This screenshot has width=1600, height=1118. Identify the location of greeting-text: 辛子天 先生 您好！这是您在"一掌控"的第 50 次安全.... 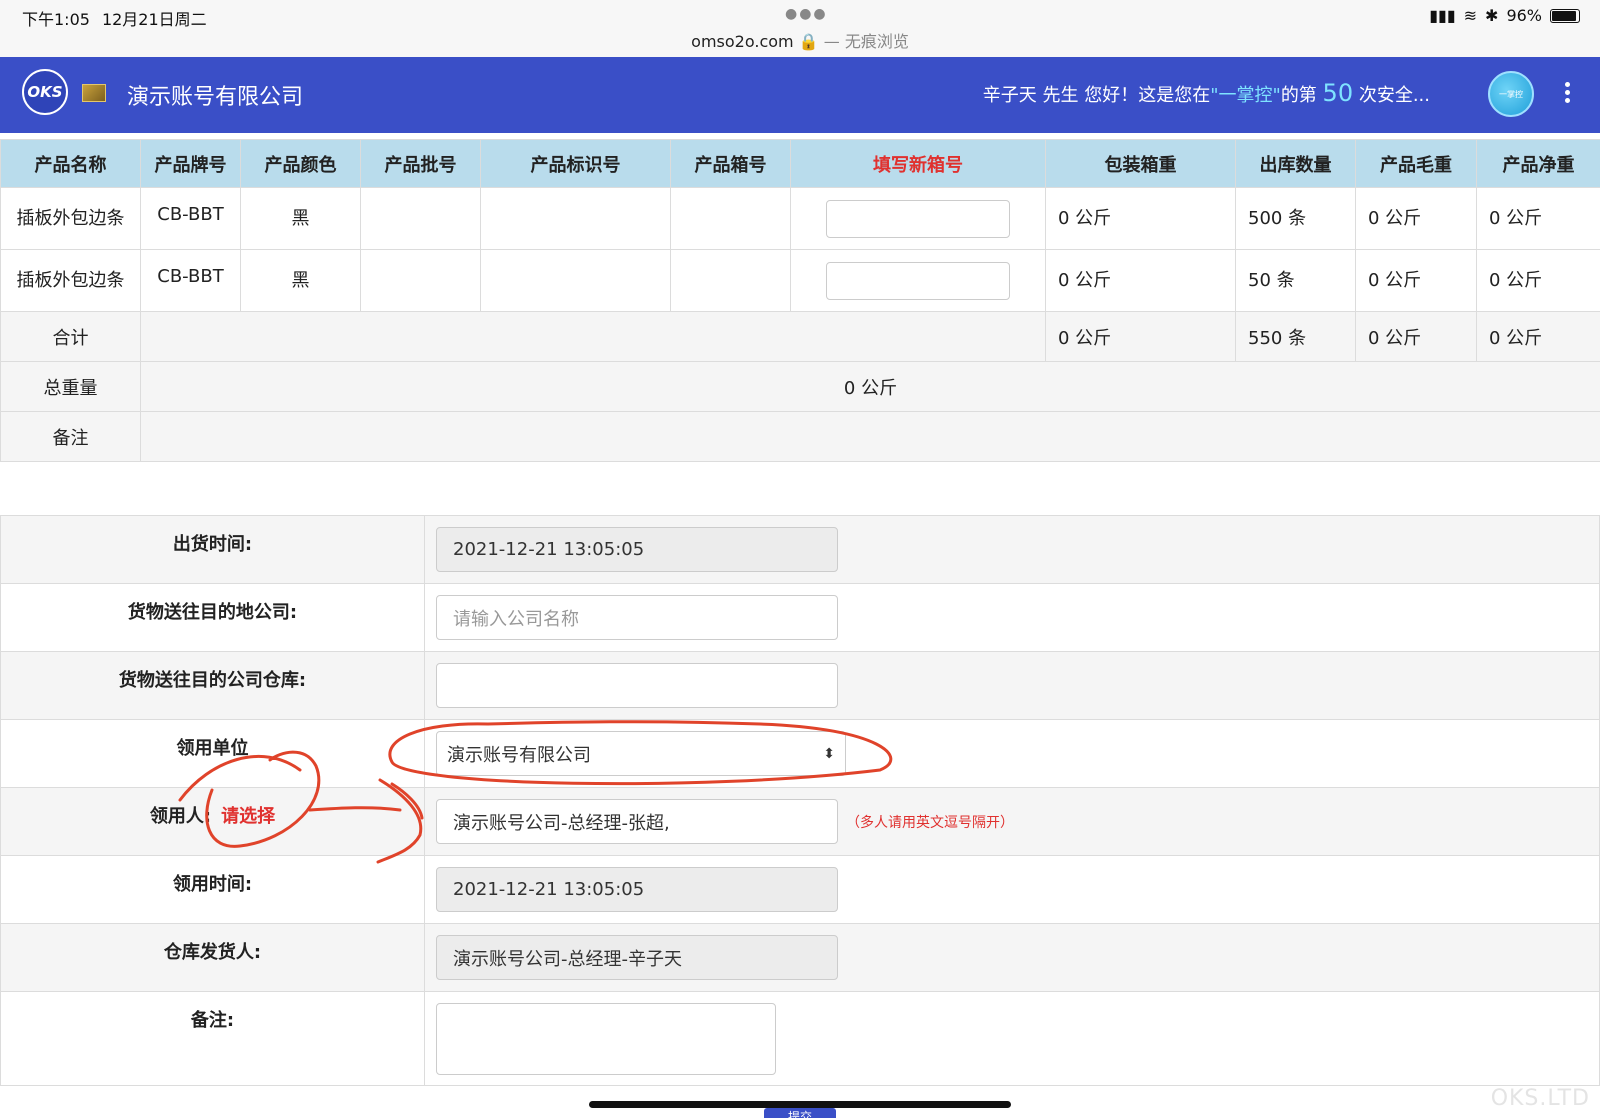
(1206, 93).